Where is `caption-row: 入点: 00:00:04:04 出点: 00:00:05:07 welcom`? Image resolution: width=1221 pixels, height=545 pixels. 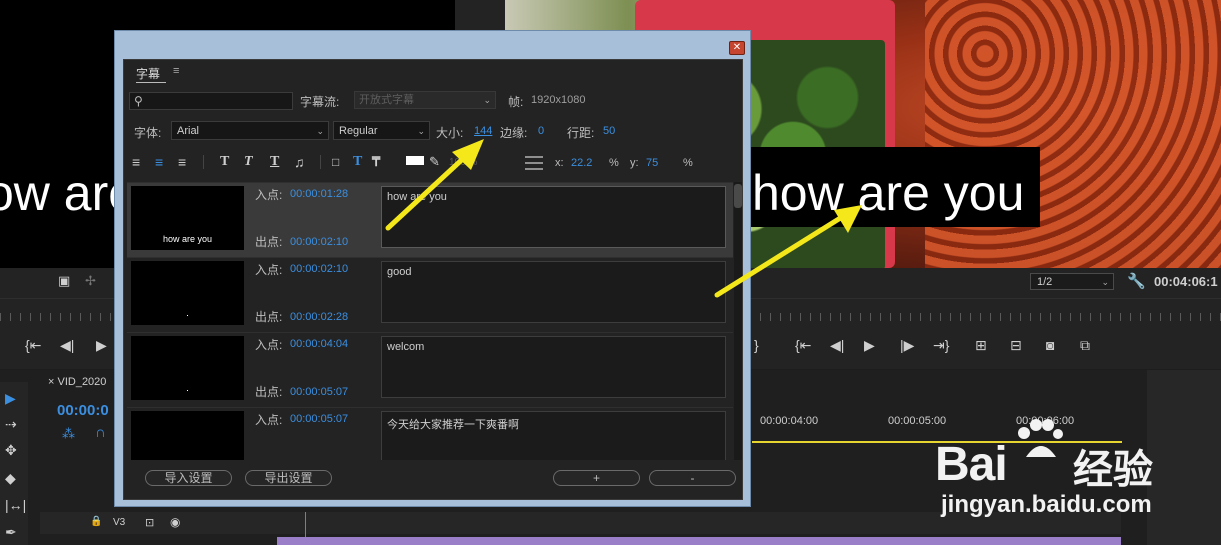
caption-row: 入点: 00:00:04:04 出点: 00:00:05:07 welcom is located at coordinates (430, 369).